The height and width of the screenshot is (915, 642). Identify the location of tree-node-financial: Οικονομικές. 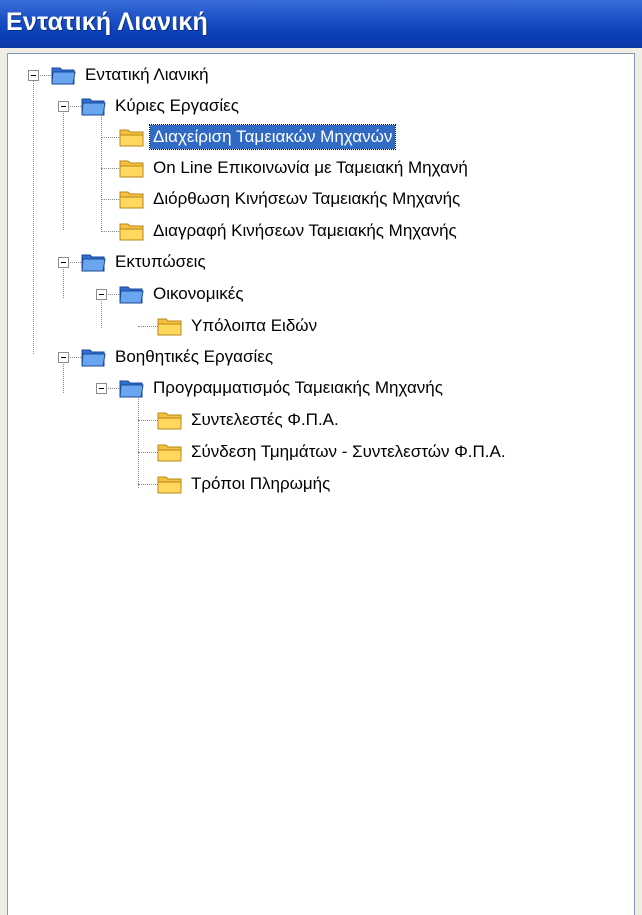
(182, 294).